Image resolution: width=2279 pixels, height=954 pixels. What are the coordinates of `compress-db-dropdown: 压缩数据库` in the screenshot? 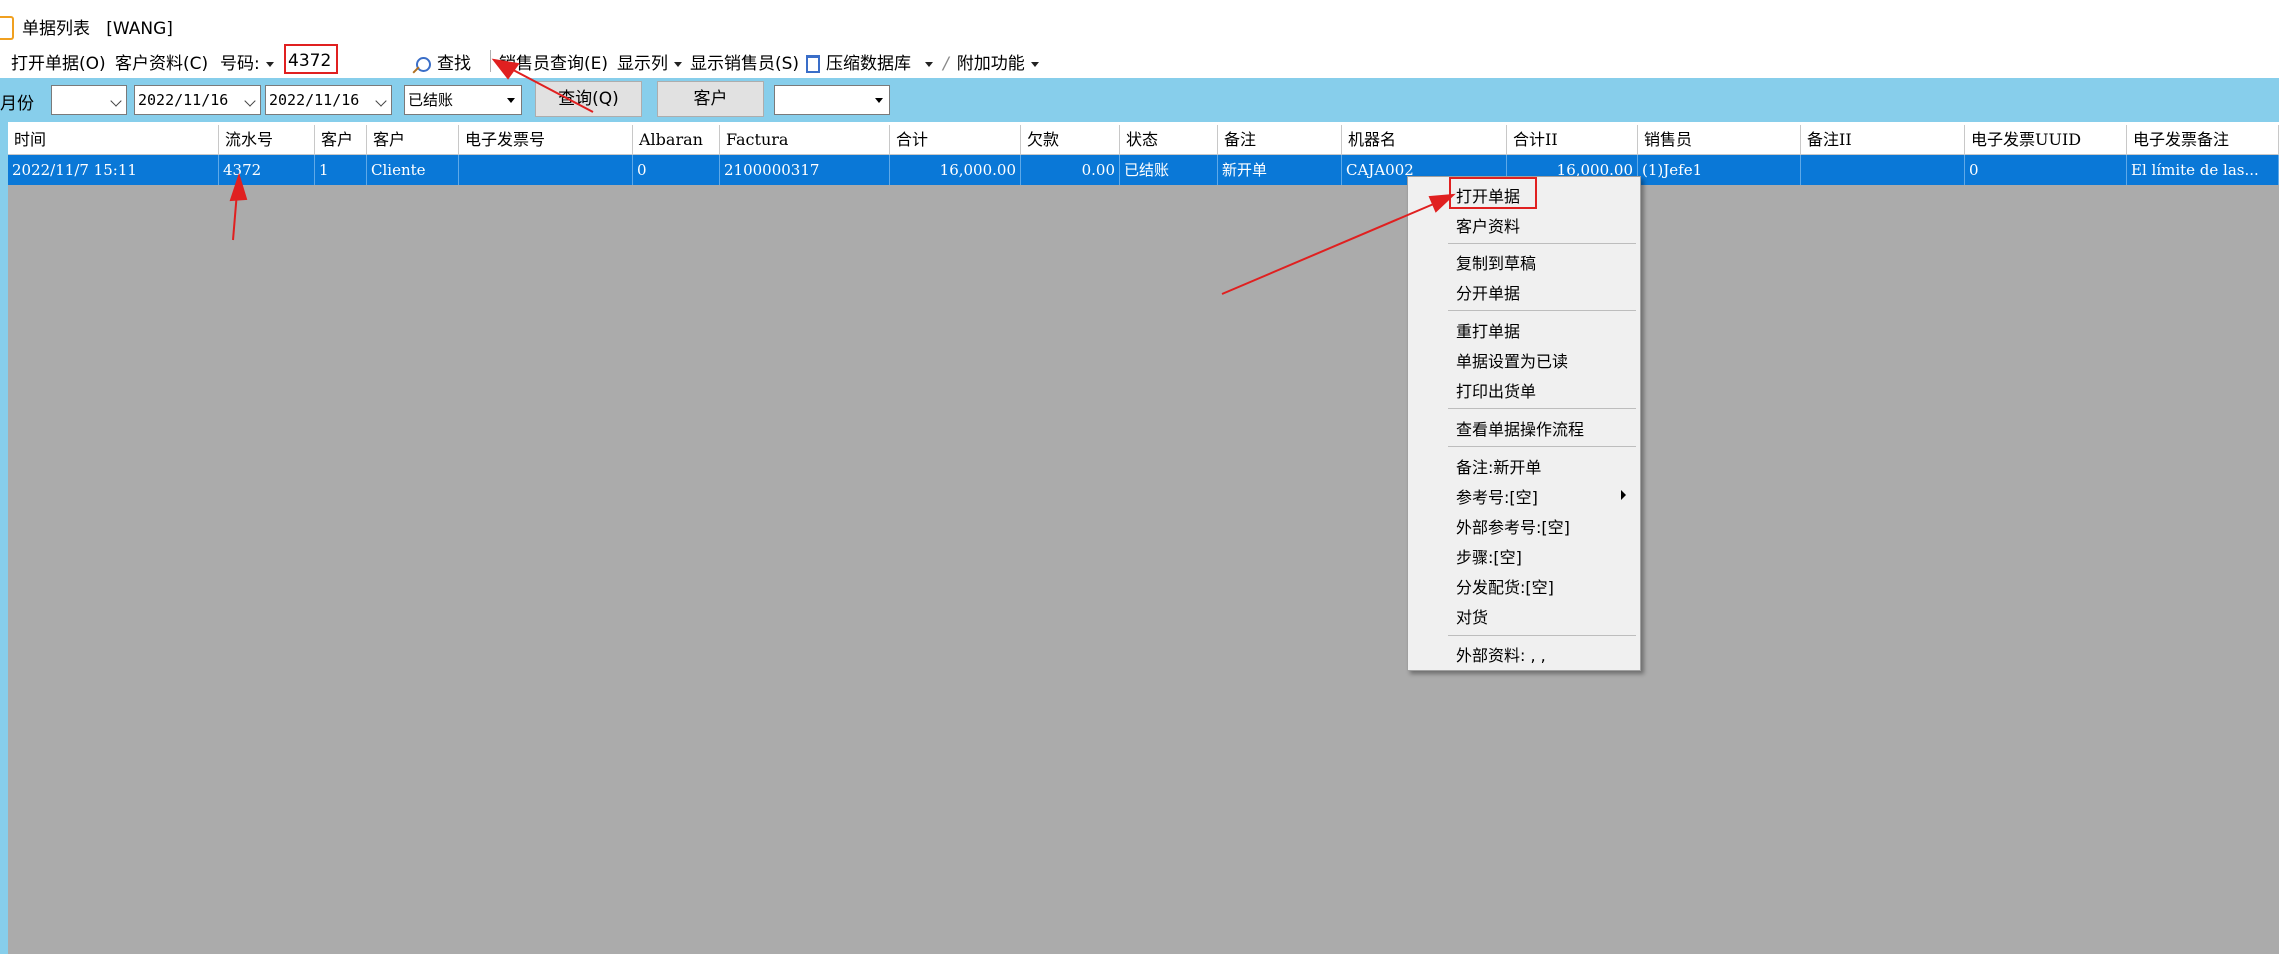 It's located at (869, 61).